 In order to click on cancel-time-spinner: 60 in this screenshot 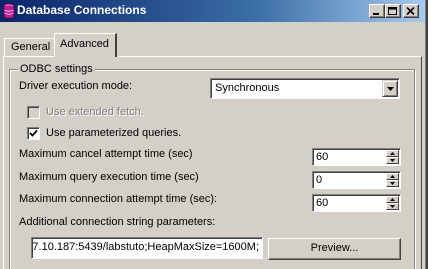, I will do `click(356, 157)`.